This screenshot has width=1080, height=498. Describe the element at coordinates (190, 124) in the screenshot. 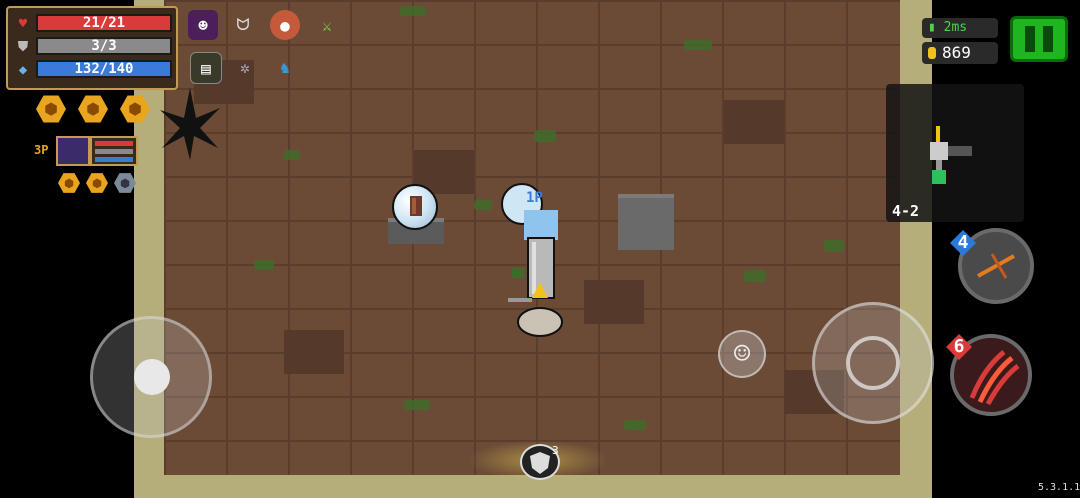

I see `thorn-bush` at that location.